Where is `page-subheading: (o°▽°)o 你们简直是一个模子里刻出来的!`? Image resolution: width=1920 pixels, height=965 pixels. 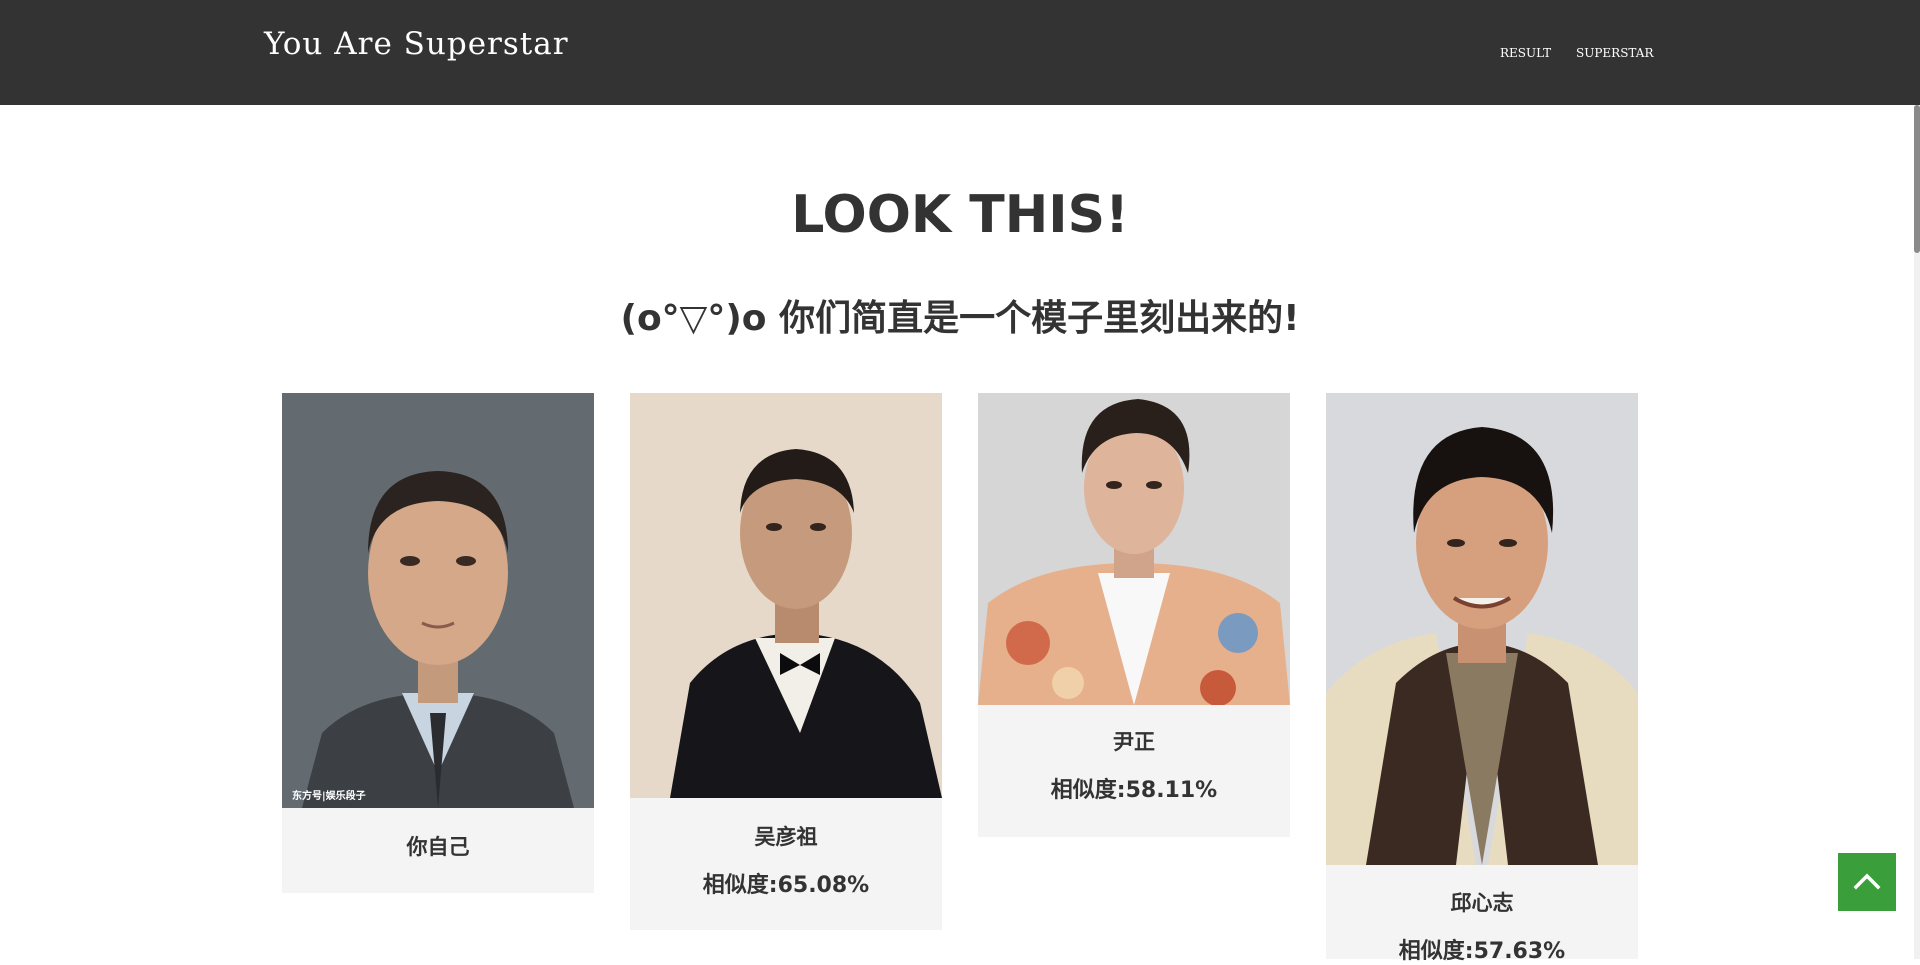 page-subheading: (o°▽°)o 你们简直是一个模子里刻出来的! is located at coordinates (960, 318).